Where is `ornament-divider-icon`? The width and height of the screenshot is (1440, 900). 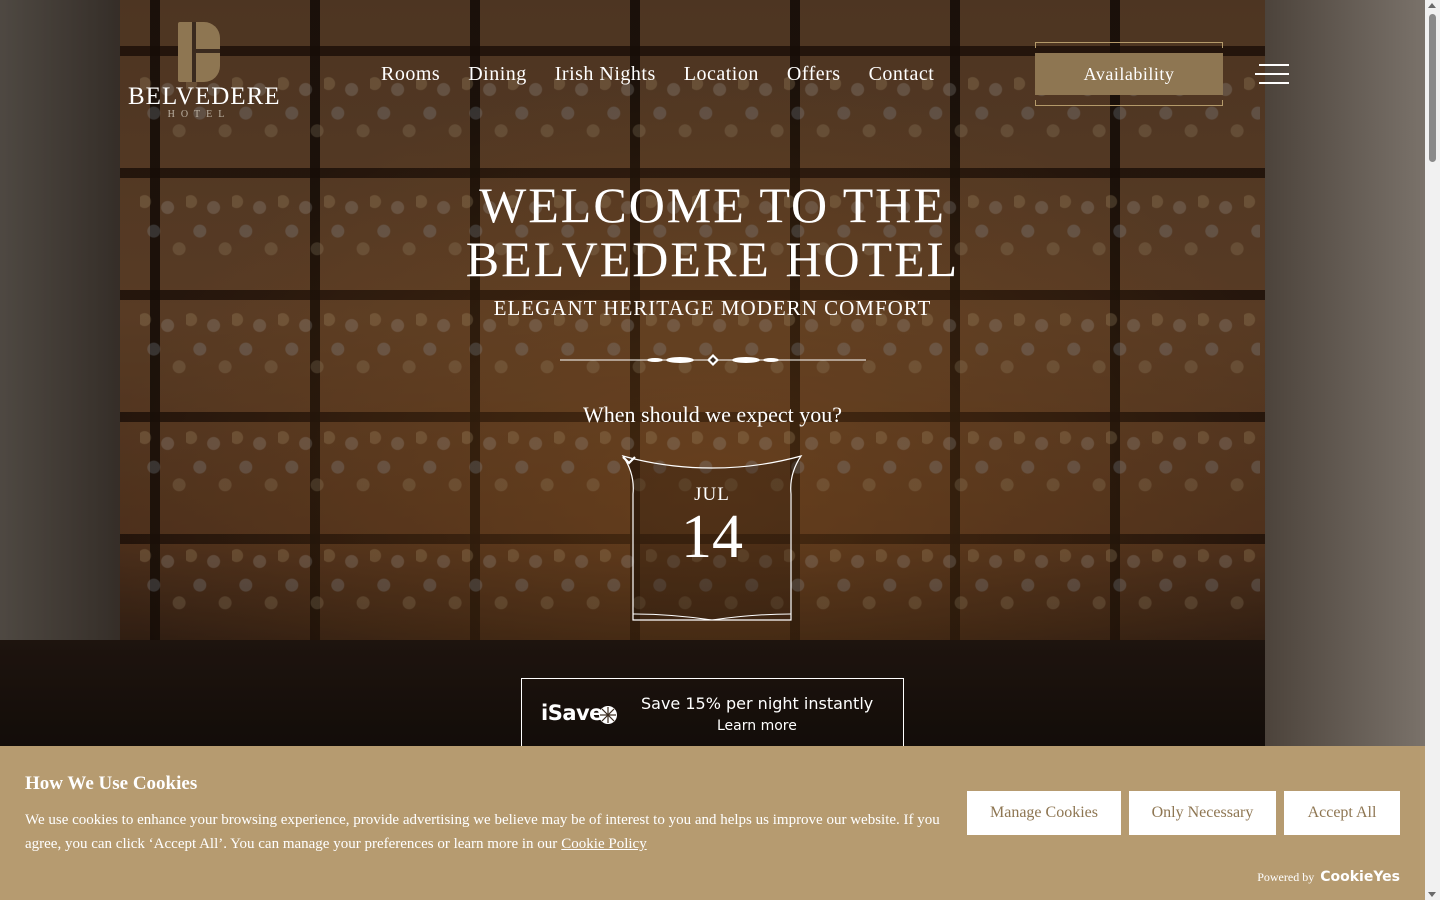
ornament-divider-icon is located at coordinates (713, 360).